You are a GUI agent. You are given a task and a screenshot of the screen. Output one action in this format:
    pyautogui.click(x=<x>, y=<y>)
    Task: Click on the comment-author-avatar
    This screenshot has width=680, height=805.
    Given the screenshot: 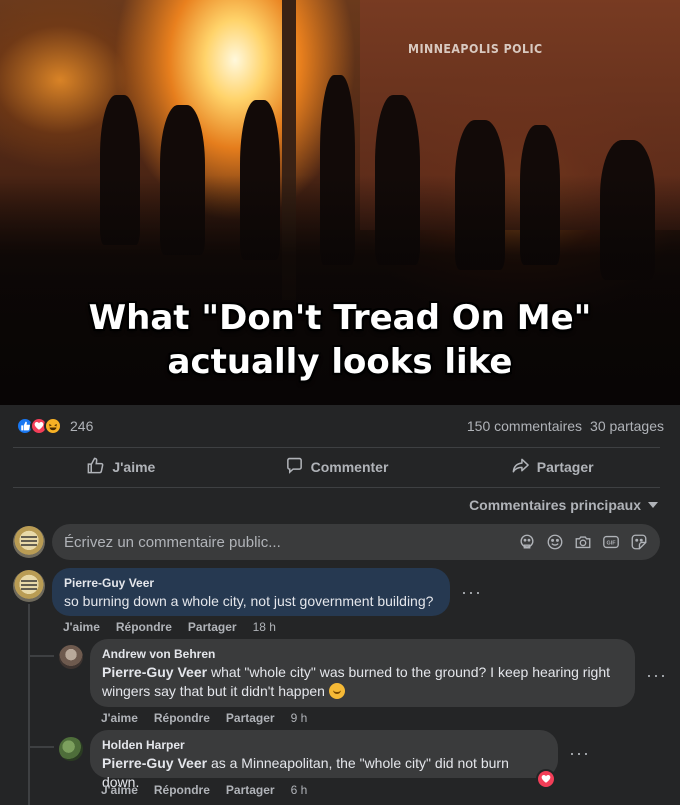 What is the action you would take?
    pyautogui.click(x=29, y=586)
    